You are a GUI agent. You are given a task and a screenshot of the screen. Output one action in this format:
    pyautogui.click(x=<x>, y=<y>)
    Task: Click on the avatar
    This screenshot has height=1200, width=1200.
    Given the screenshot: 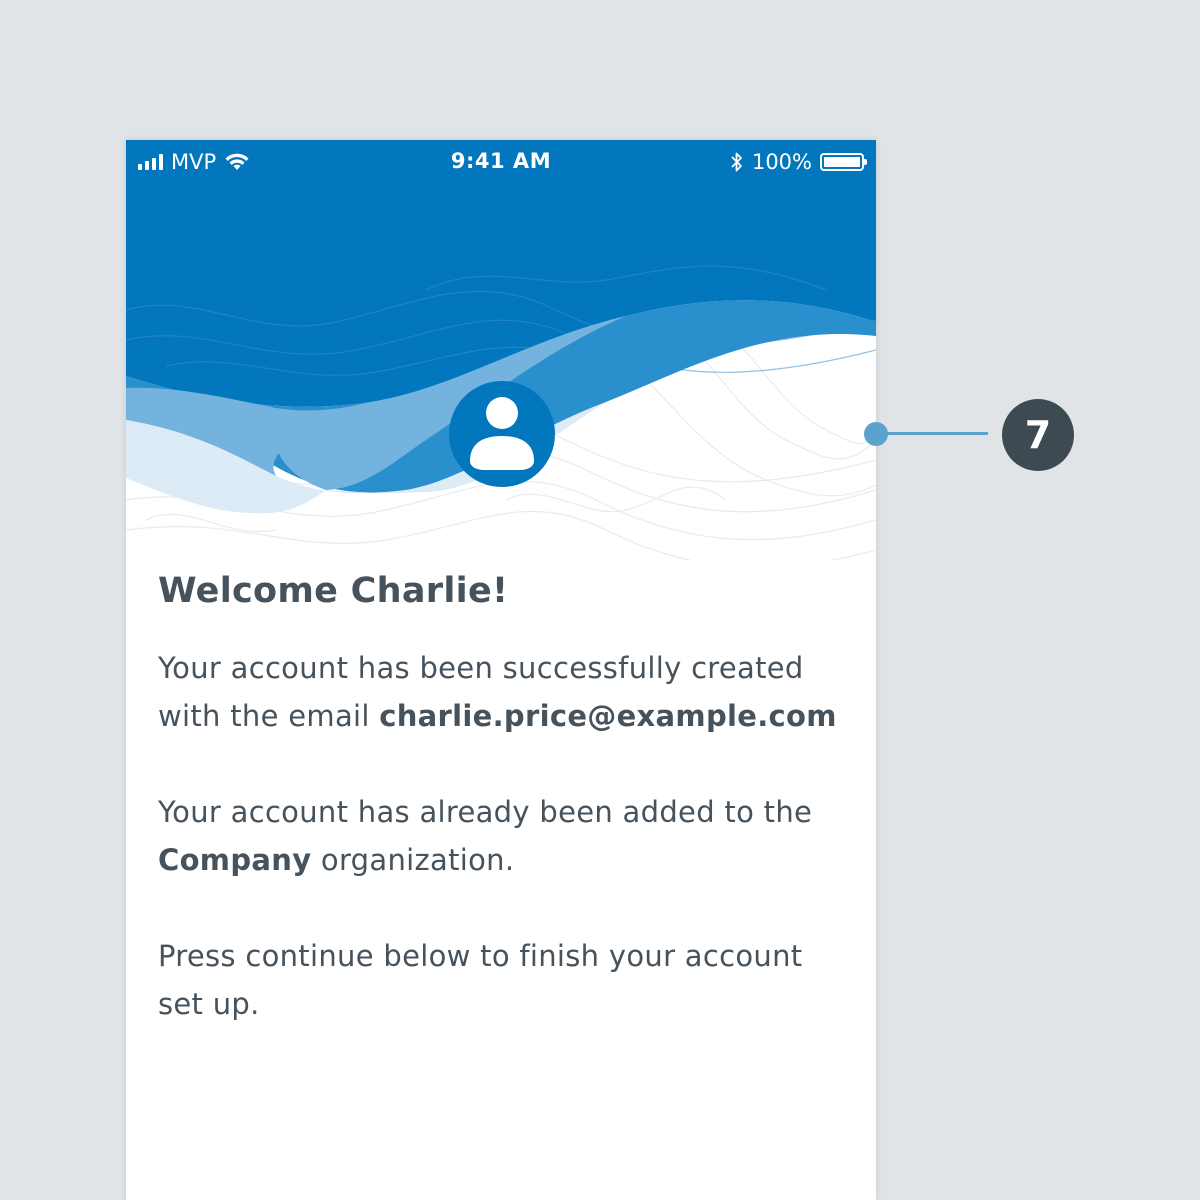 What is the action you would take?
    pyautogui.click(x=502, y=434)
    